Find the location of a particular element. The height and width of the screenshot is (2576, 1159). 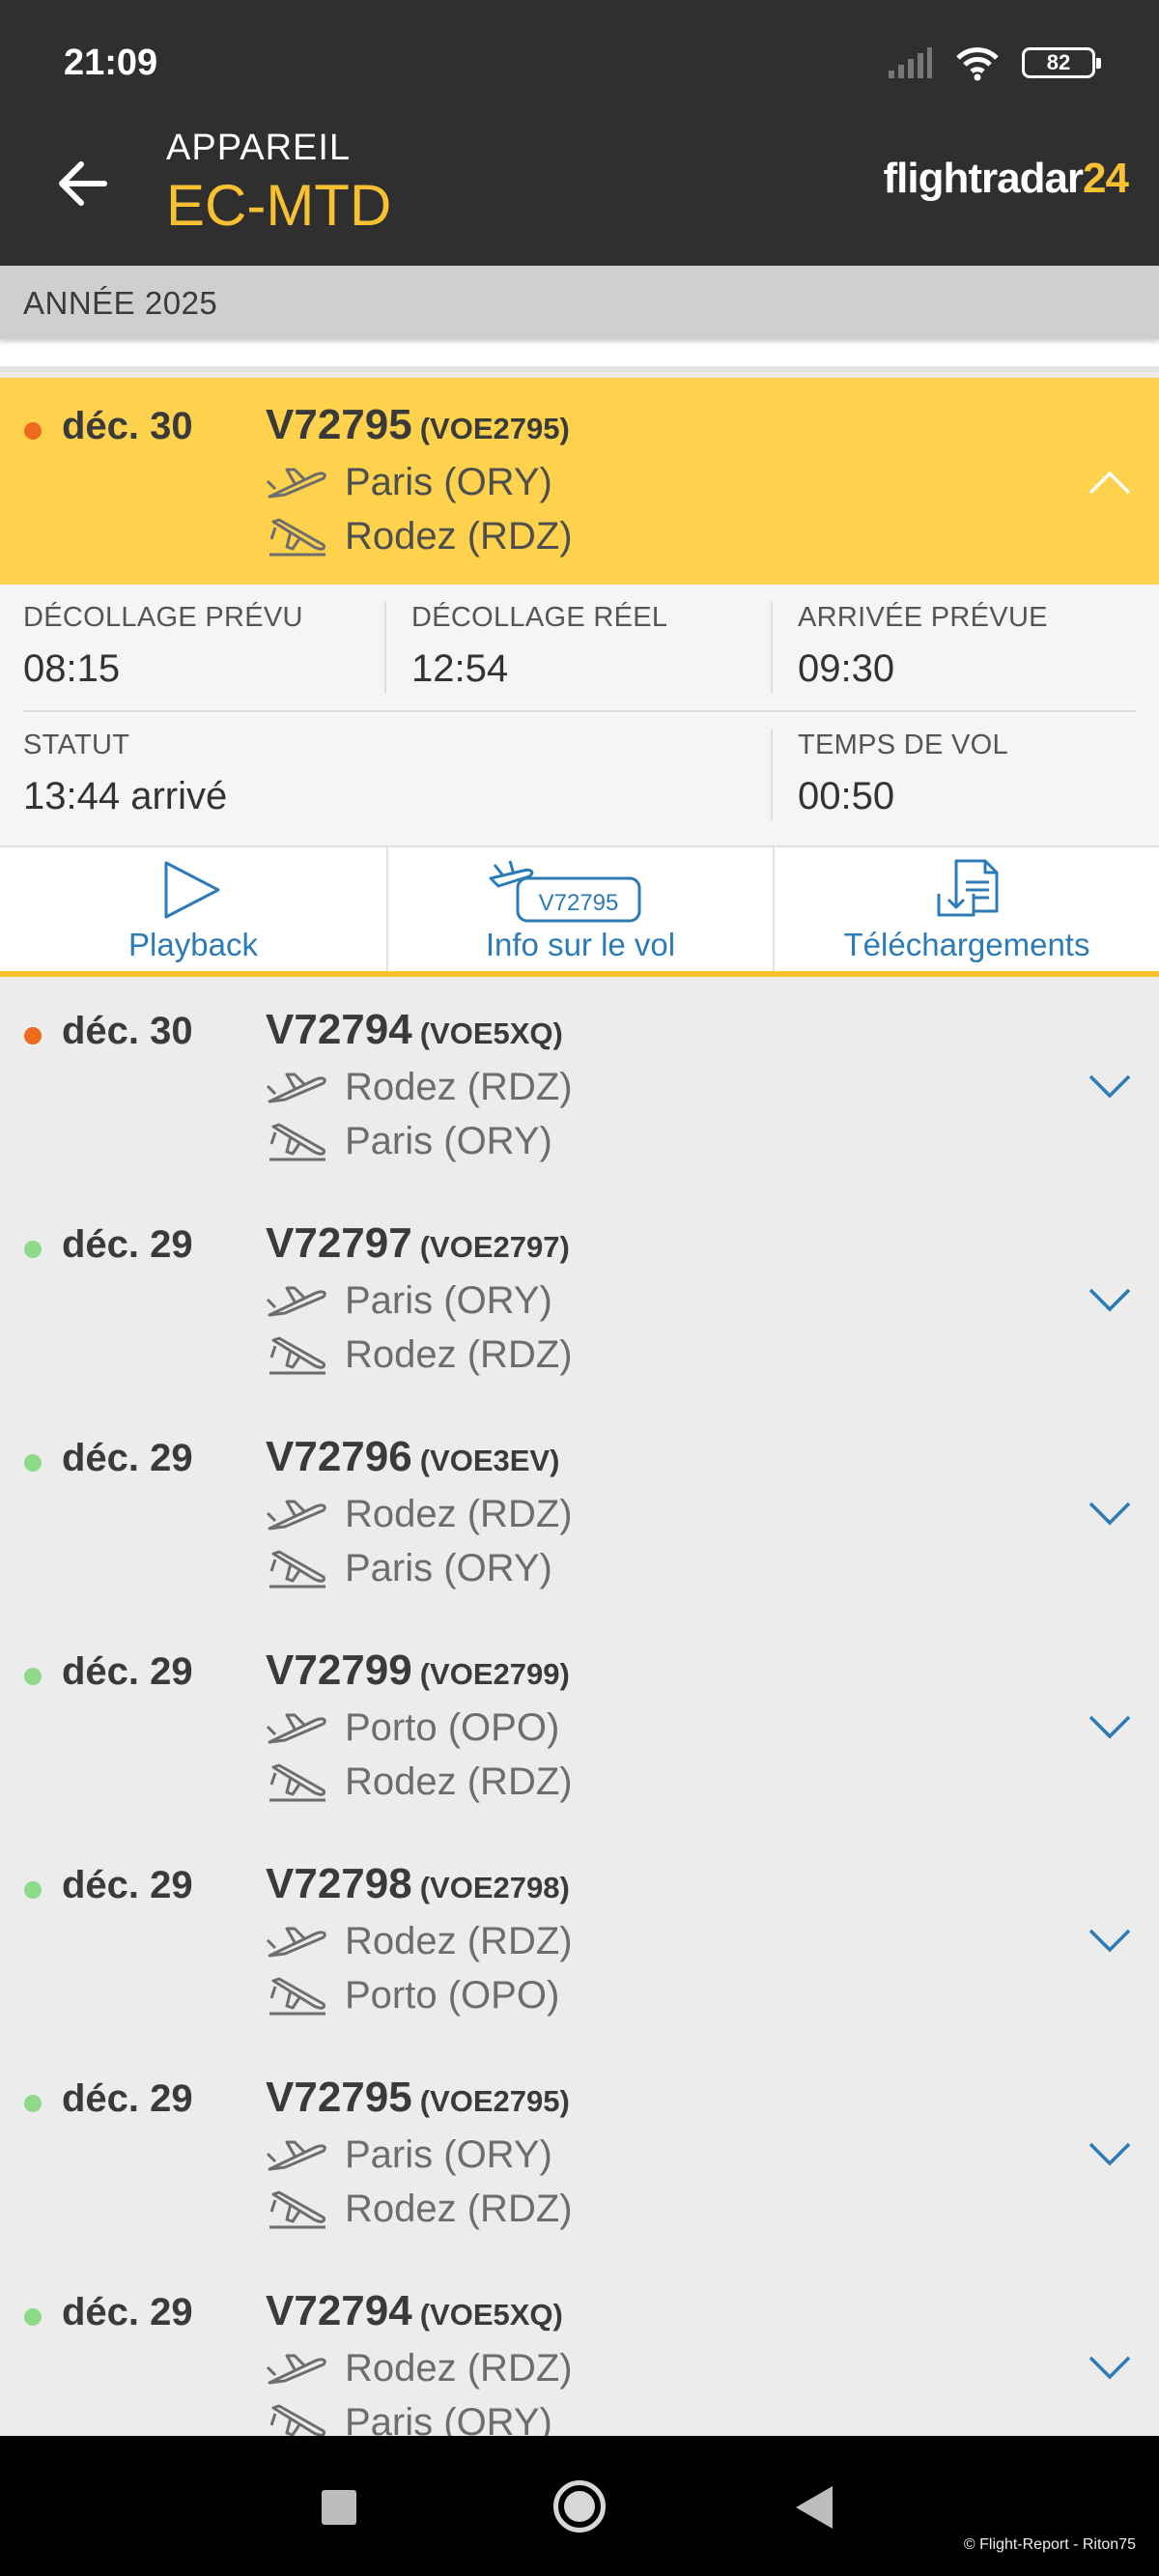

watermark-credit: © Flight-Report - Riton75 is located at coordinates (1049, 2545).